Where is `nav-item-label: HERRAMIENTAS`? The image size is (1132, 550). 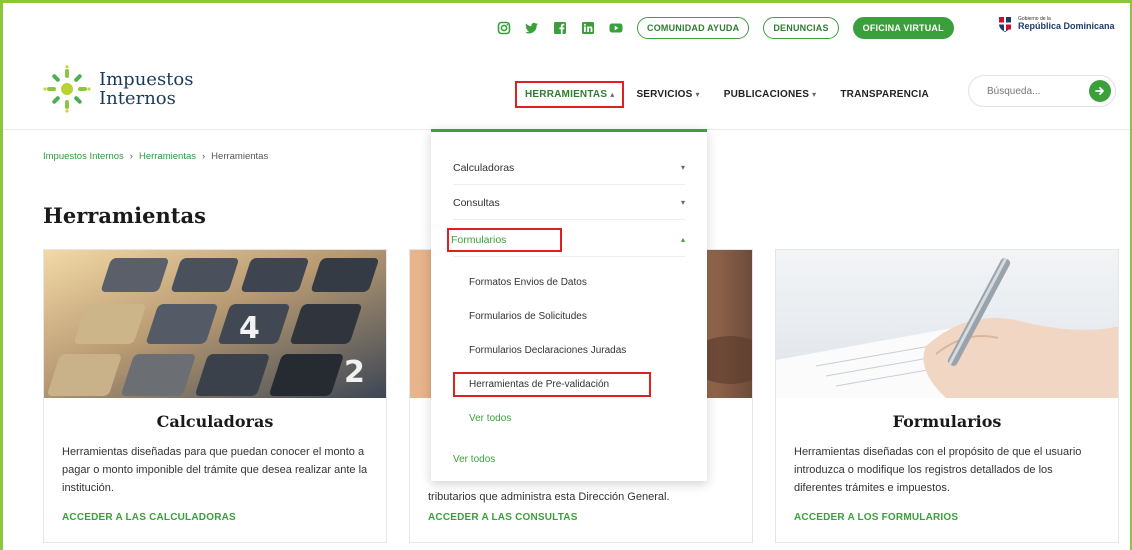 nav-item-label: HERRAMIENTAS is located at coordinates (566, 94).